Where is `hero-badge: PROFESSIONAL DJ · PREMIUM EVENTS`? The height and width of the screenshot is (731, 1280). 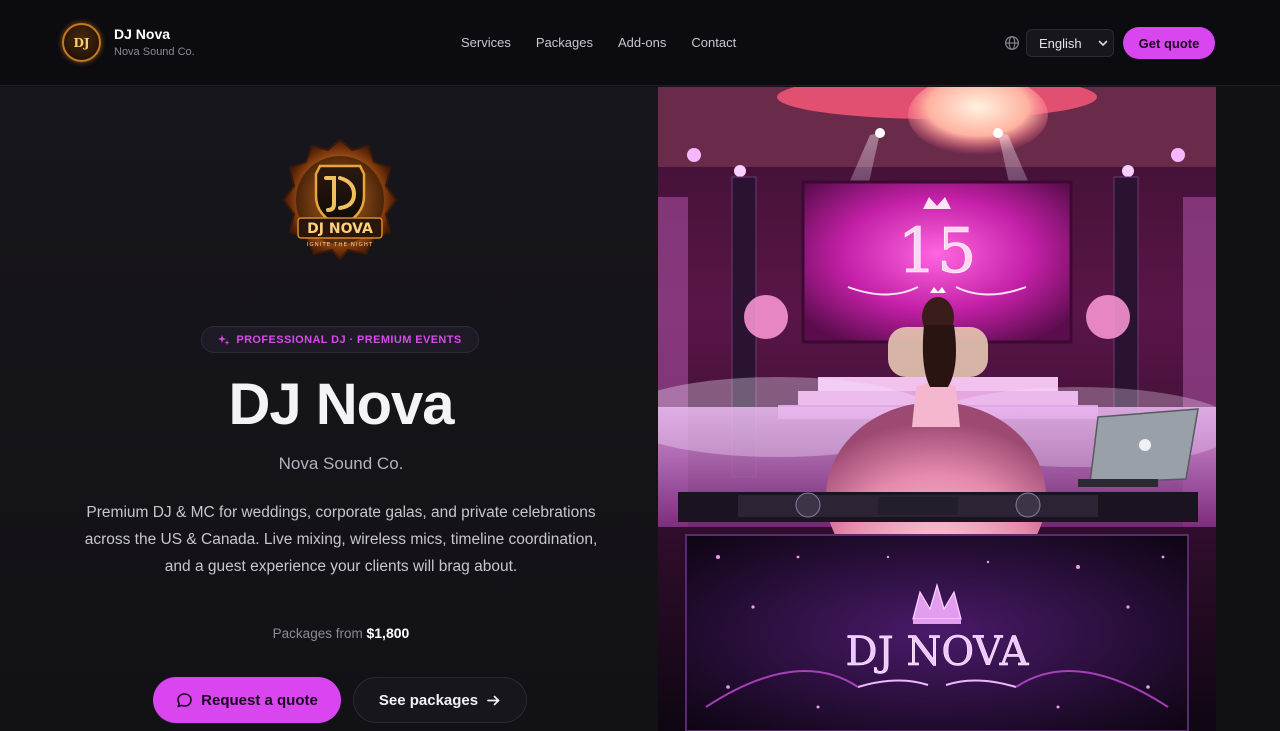
hero-badge: PROFESSIONAL DJ · PREMIUM EVENTS is located at coordinates (340, 339).